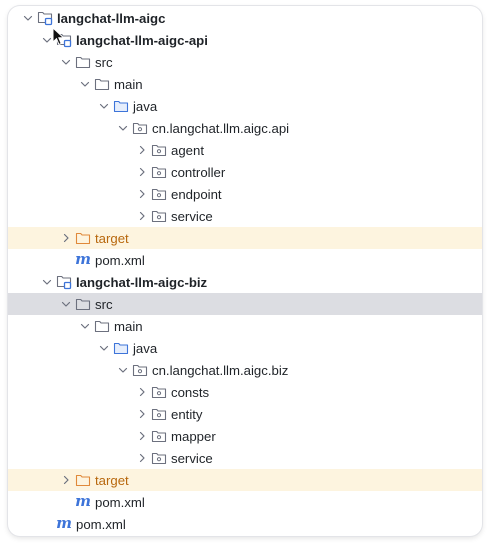  What do you see at coordinates (245, 194) in the screenshot?
I see `tree-row: endpoint` at bounding box center [245, 194].